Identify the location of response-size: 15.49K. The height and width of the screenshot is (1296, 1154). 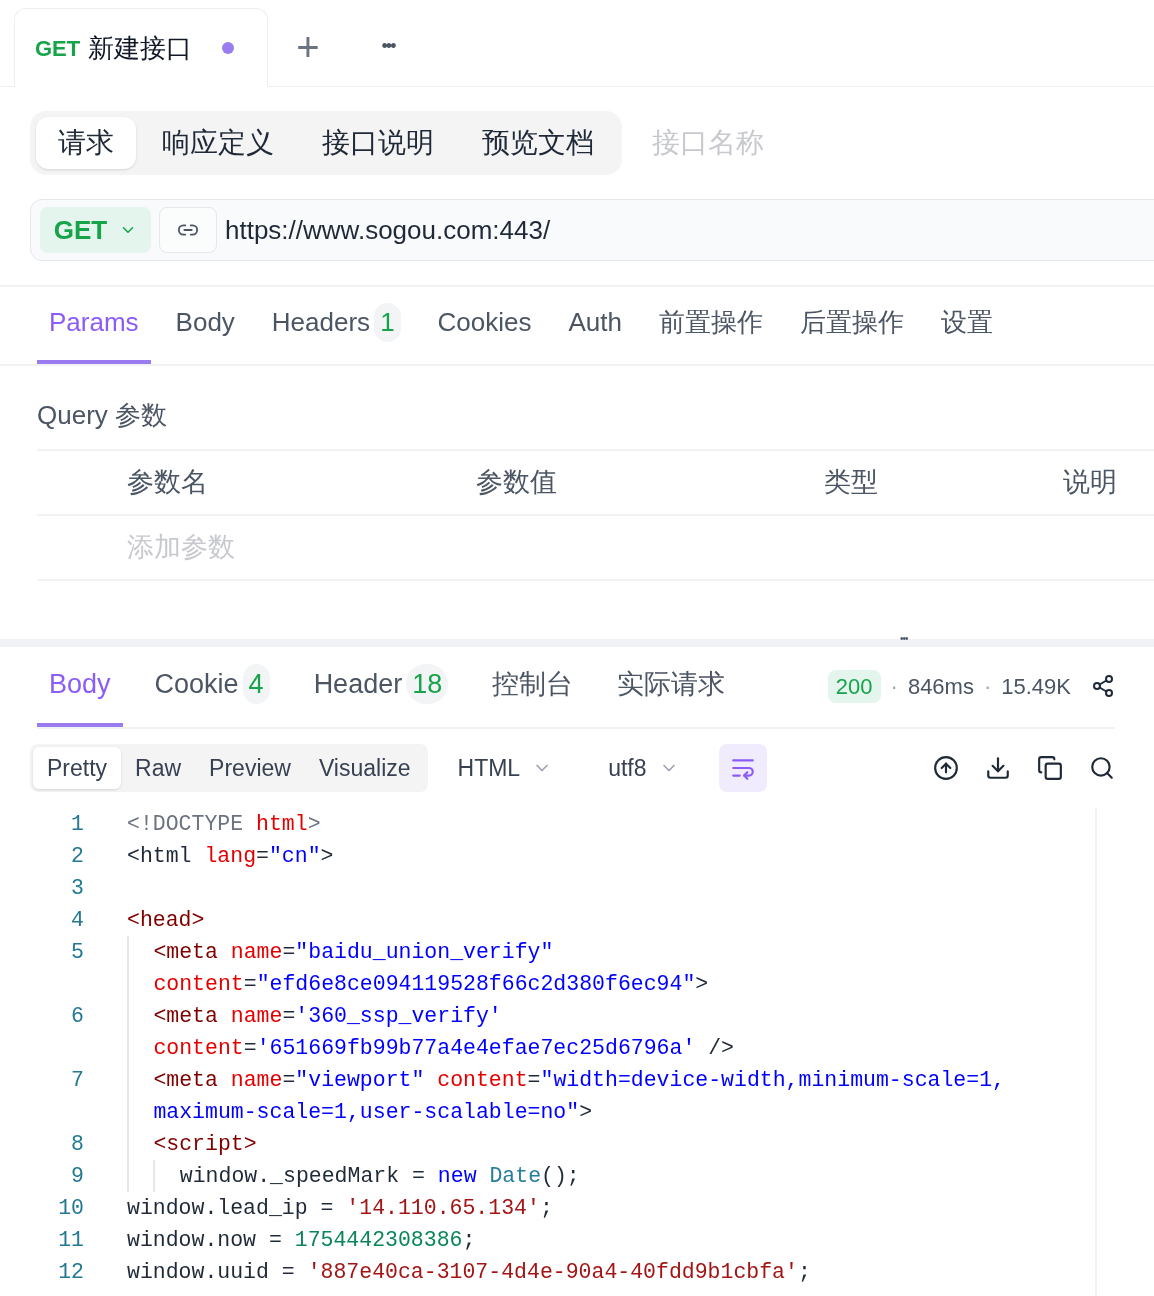
(1036, 686).